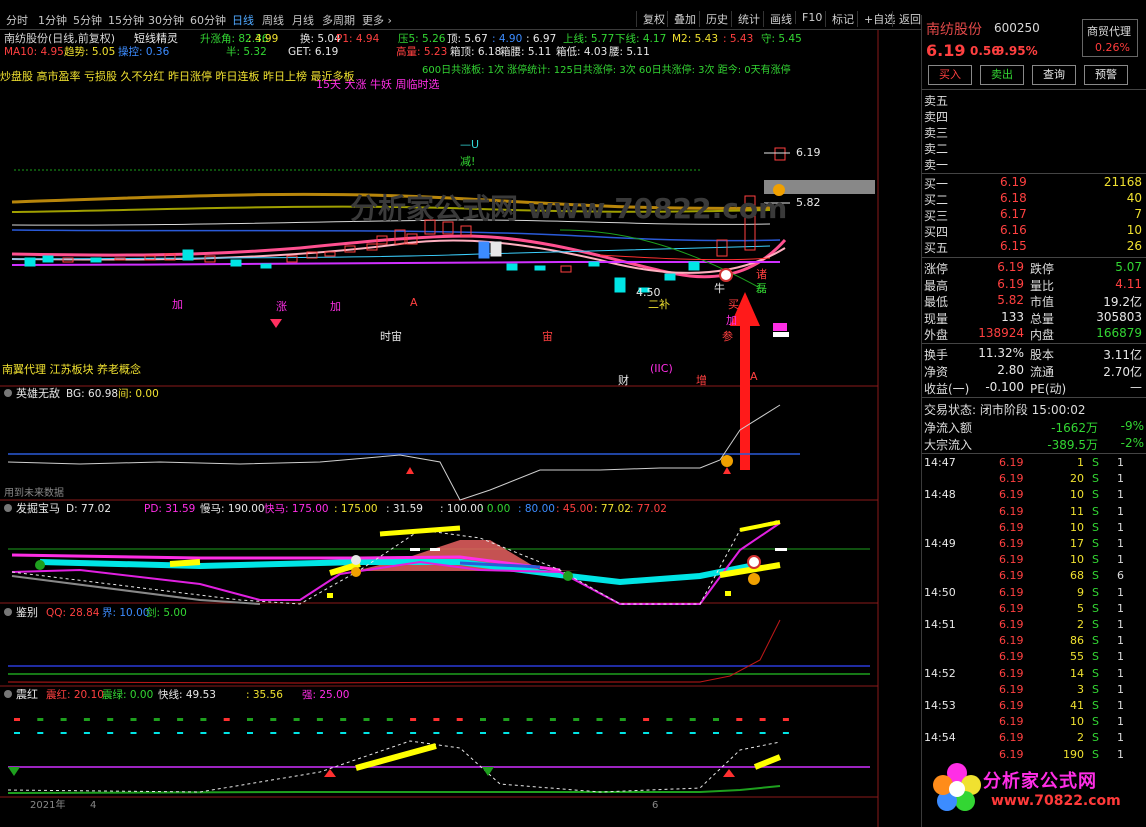 The height and width of the screenshot is (827, 1146). I want to click on indicator-value: 操控: 0.36, so click(144, 51).